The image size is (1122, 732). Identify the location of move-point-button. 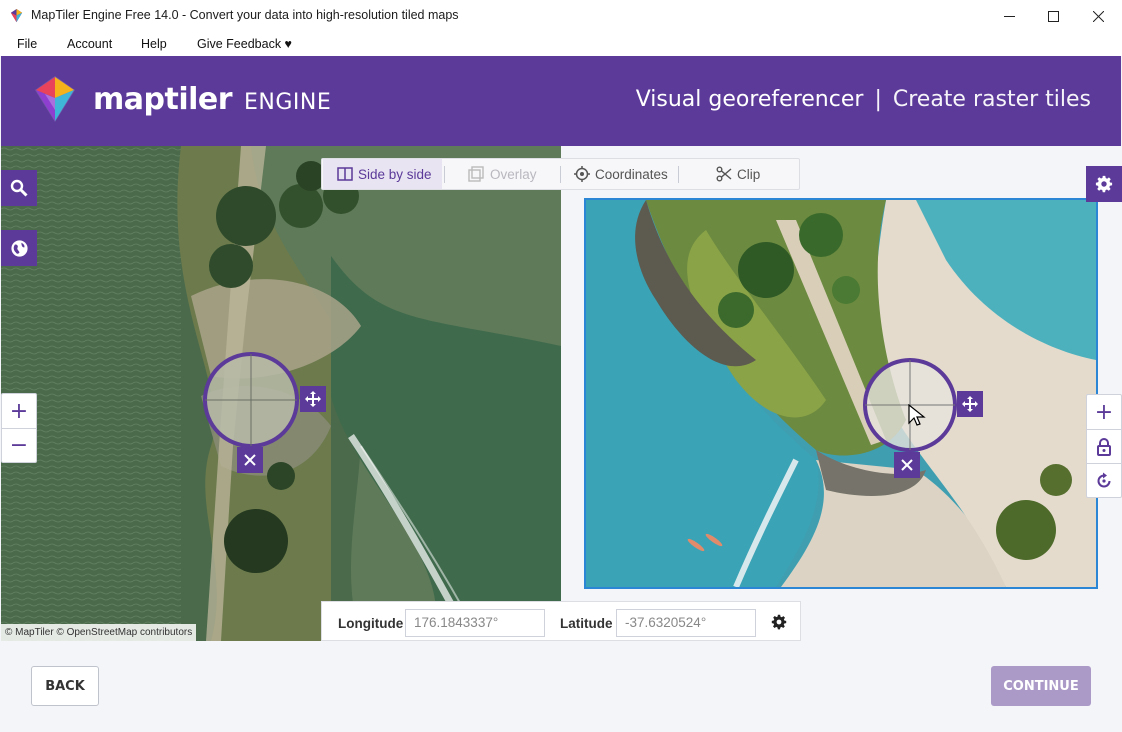
(313, 399).